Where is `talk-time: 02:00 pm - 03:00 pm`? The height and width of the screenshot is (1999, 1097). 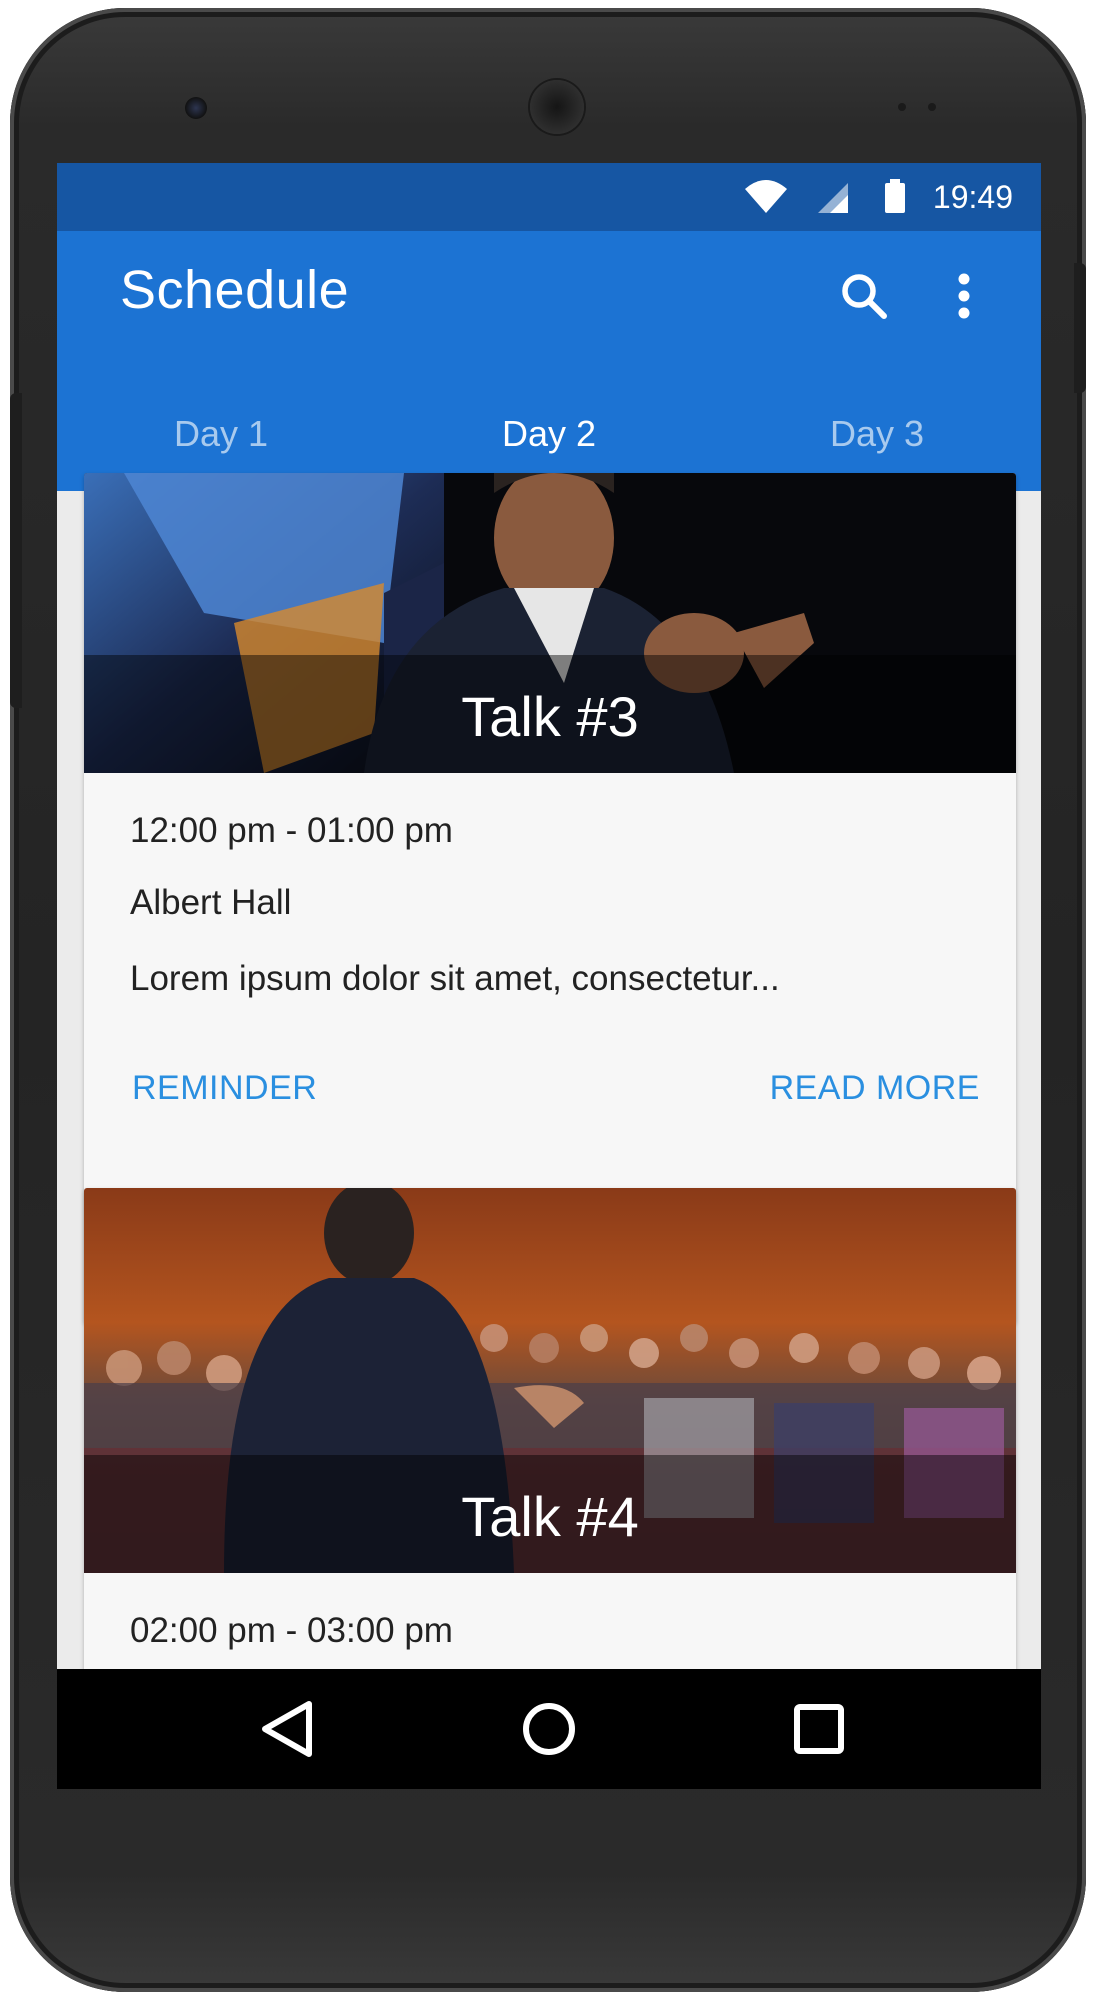 talk-time: 02:00 pm - 03:00 pm is located at coordinates (291, 1630).